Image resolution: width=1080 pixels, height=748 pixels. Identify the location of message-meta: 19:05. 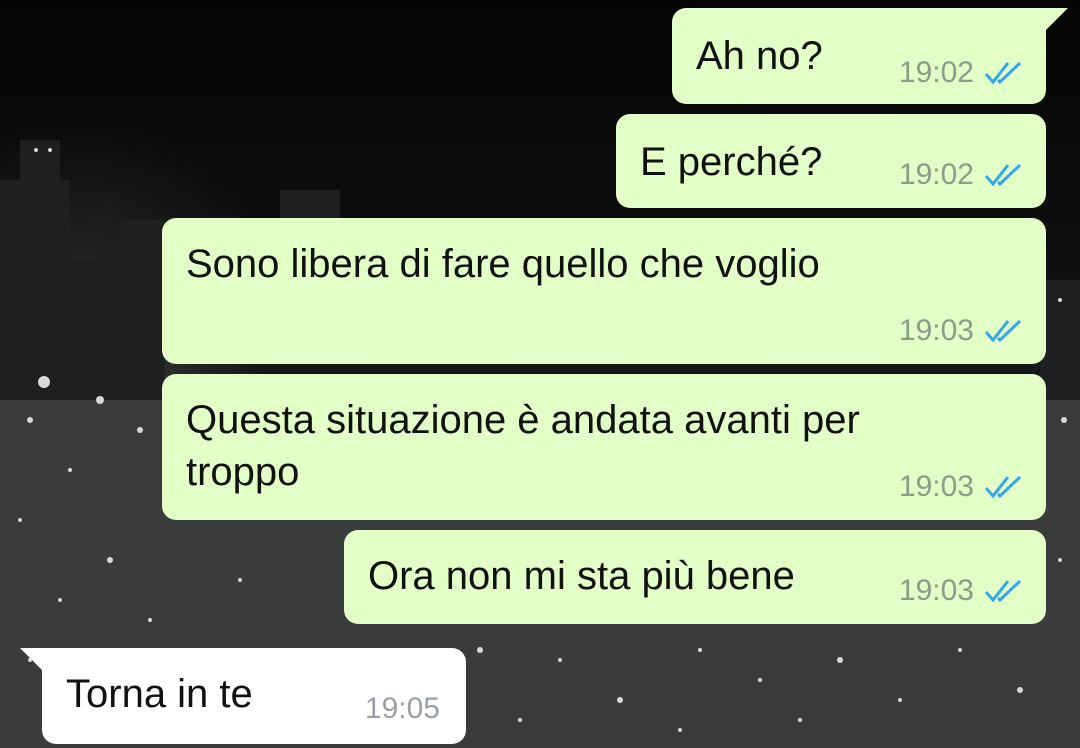
(402, 709).